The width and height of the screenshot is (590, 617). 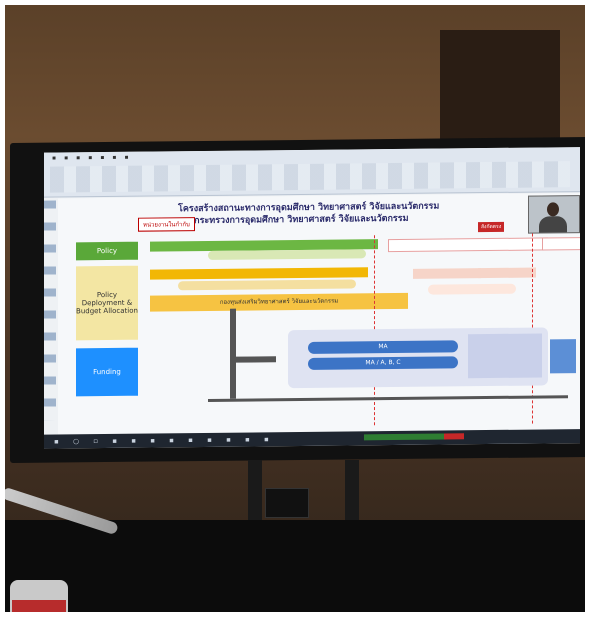 What do you see at coordinates (505, 356) in the screenshot?
I see `funding-right-box` at bounding box center [505, 356].